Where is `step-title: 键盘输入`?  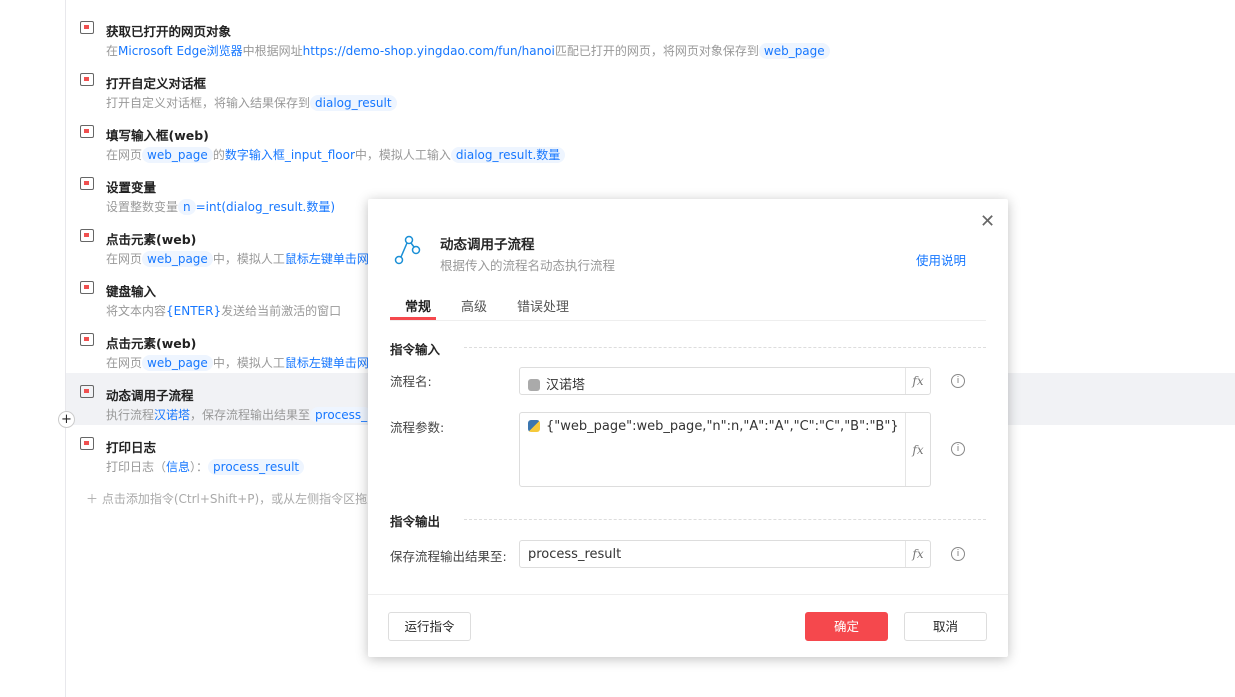 step-title: 键盘输入 is located at coordinates (131, 291).